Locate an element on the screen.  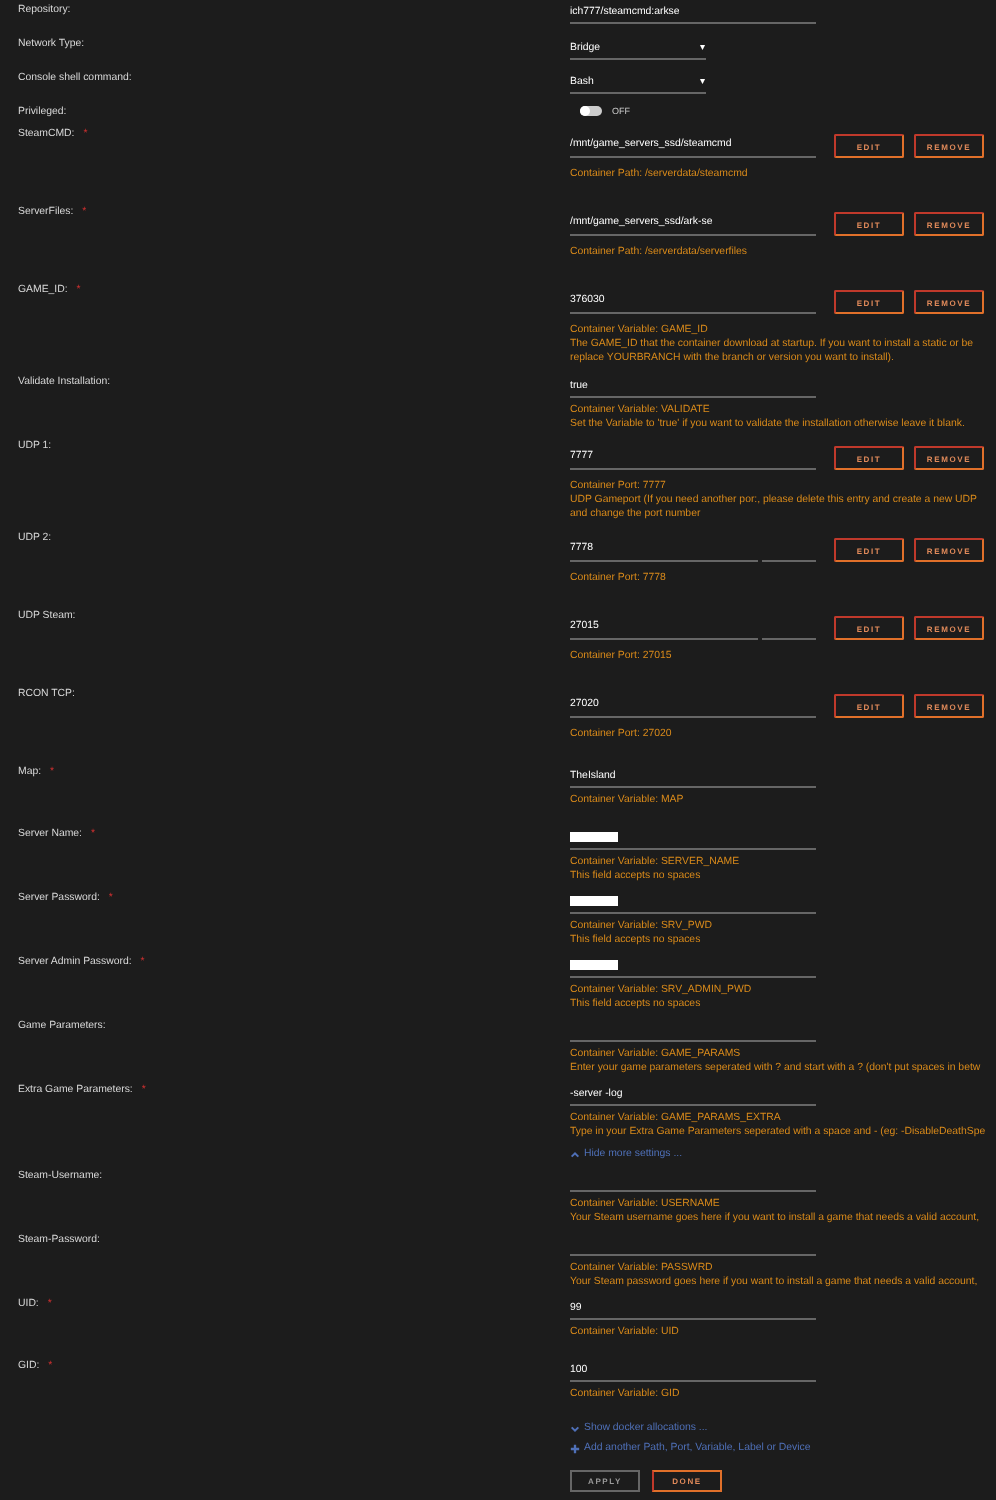
toggle-switch is located at coordinates (591, 111).